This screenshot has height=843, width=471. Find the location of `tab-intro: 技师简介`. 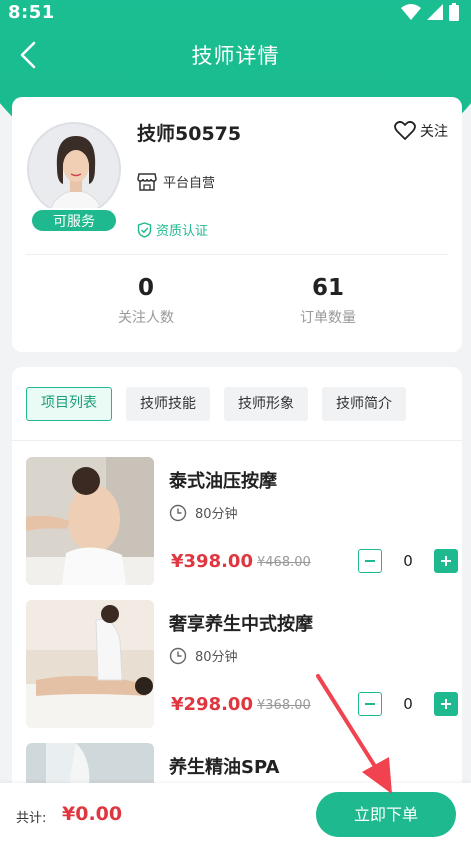

tab-intro: 技师简介 is located at coordinates (364, 404).